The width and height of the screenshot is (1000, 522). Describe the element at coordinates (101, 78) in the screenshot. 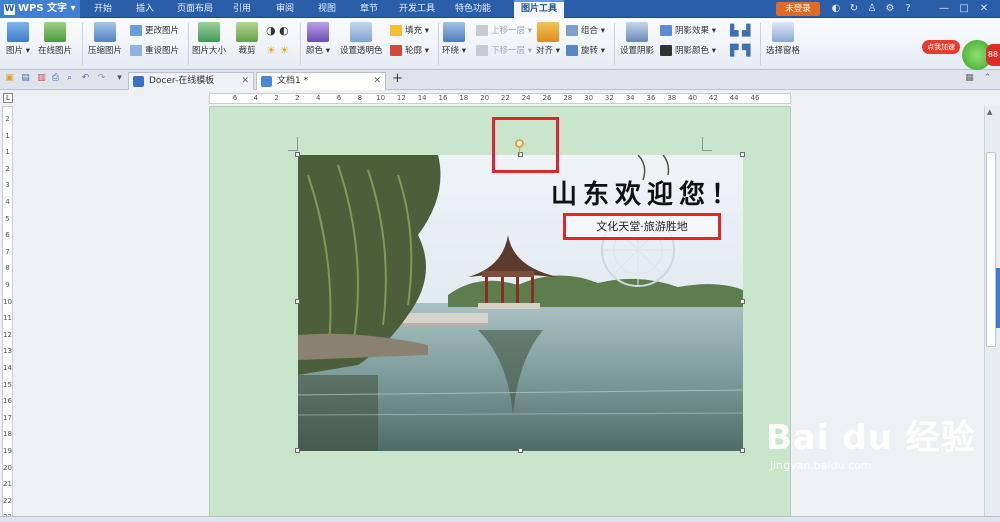

I see `redo-icon: ↷` at that location.